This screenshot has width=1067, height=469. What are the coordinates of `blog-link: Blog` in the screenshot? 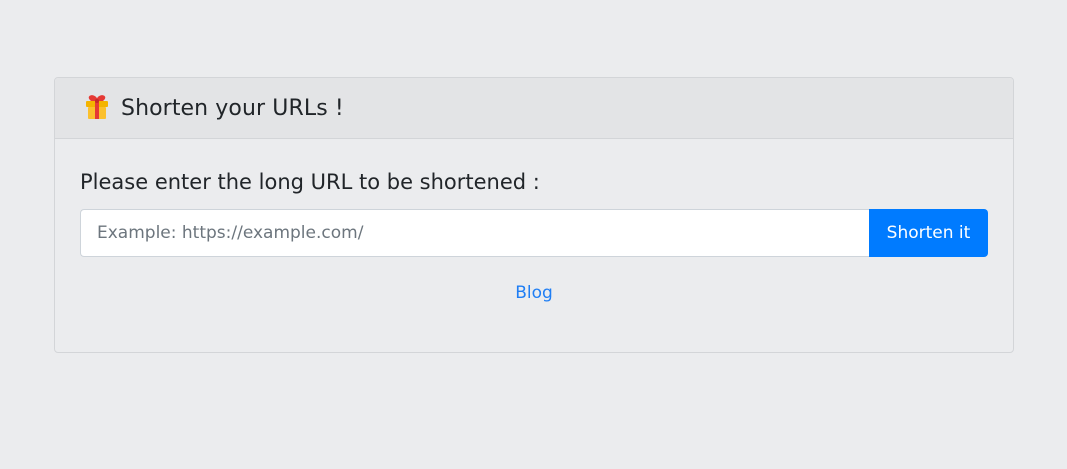 It's located at (534, 293).